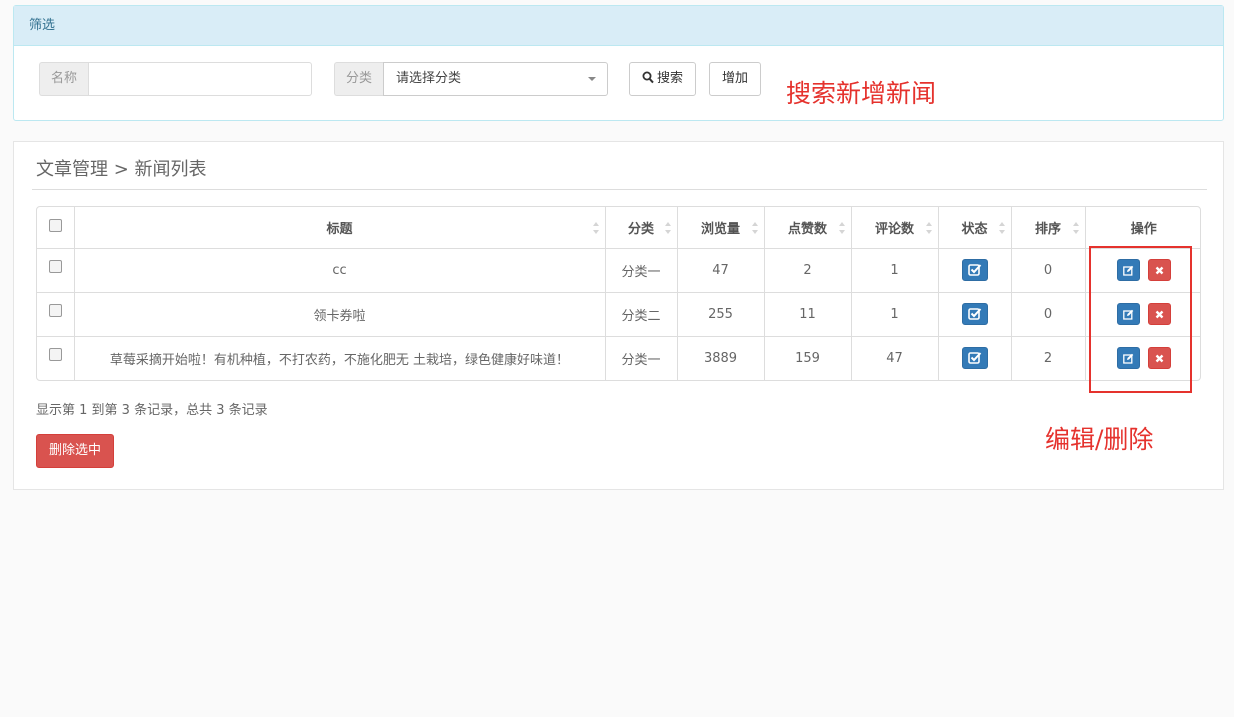 This screenshot has height=717, width=1234. What do you see at coordinates (359, 79) in the screenshot?
I see `category-label: 分类` at bounding box center [359, 79].